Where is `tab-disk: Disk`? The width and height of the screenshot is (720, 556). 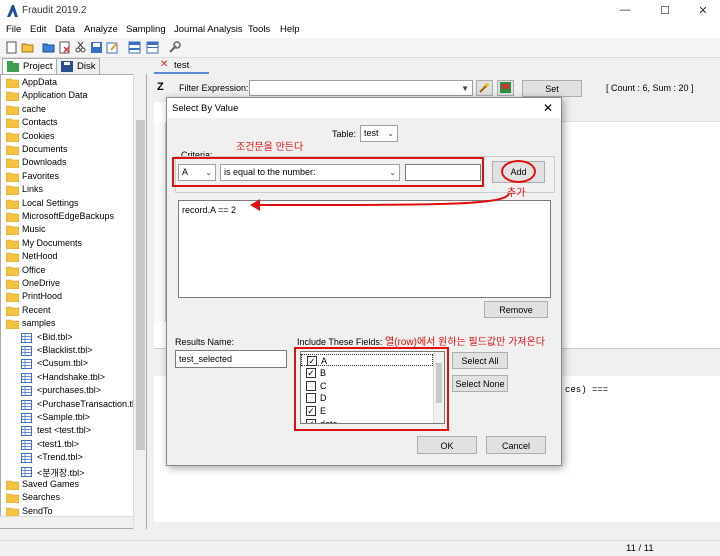
tab-disk: Disk is located at coordinates (78, 66).